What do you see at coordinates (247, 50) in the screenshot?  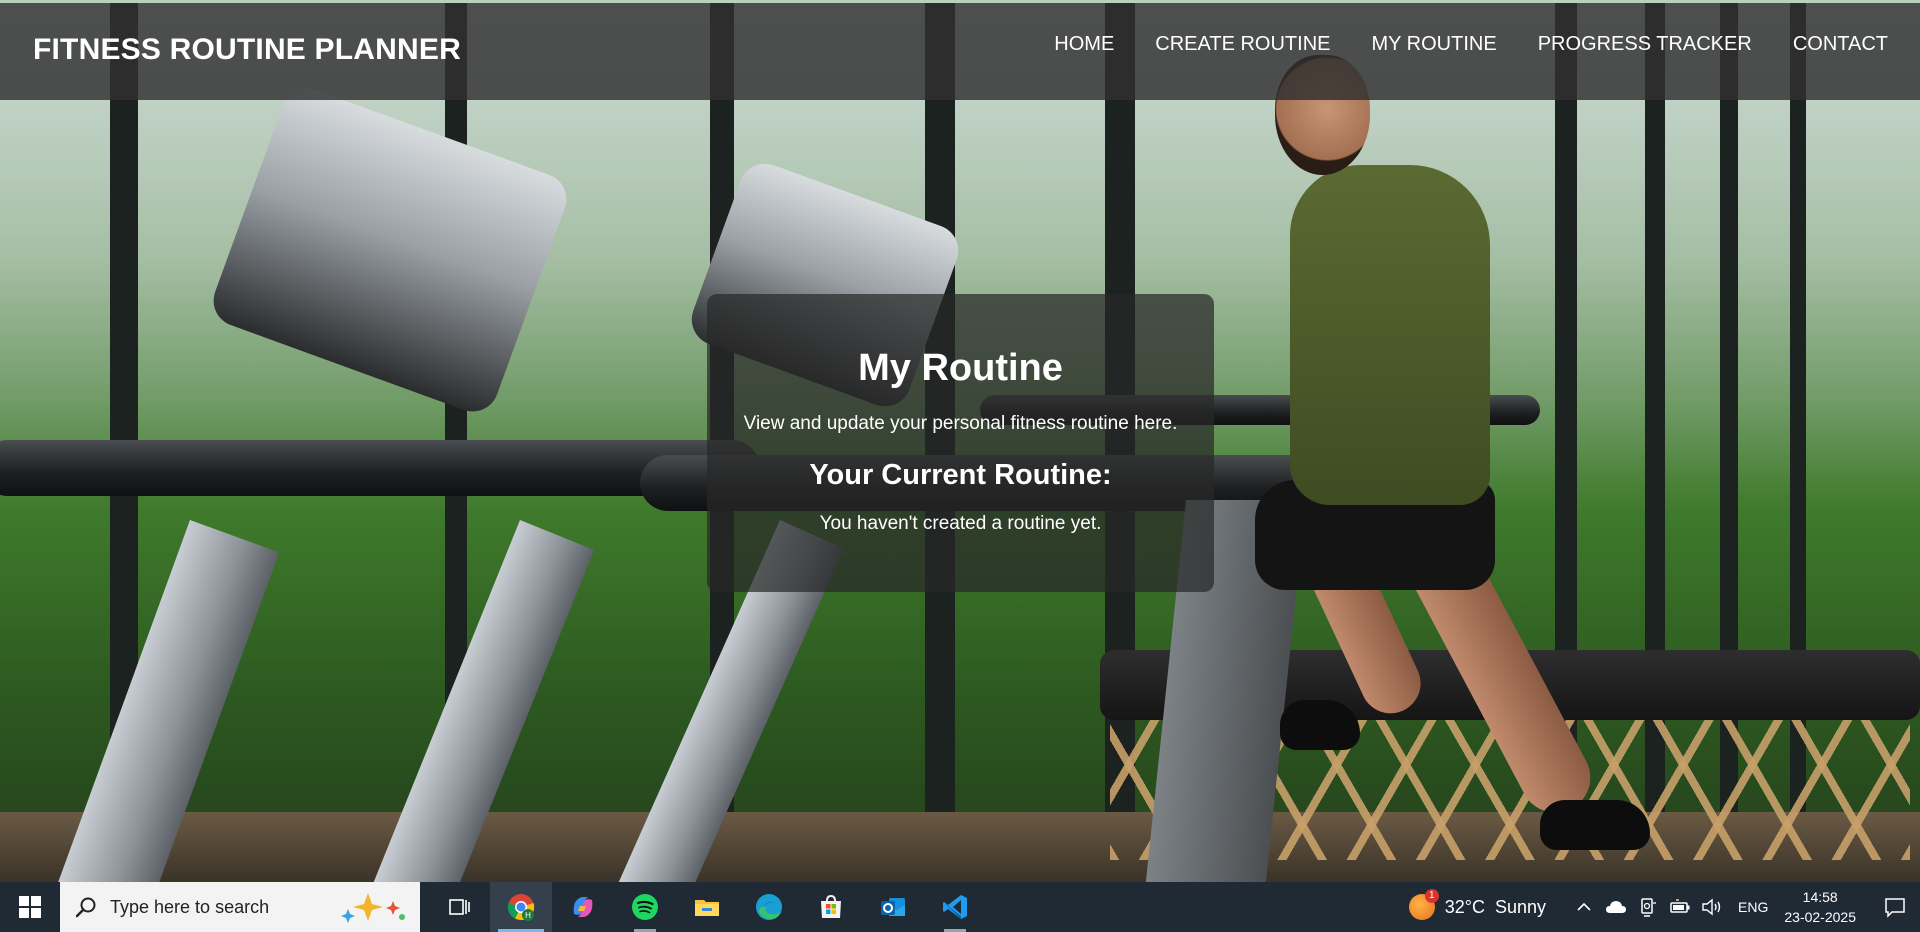 I see `site-brand-title: FITNESS ROUTINE PLANNER` at bounding box center [247, 50].